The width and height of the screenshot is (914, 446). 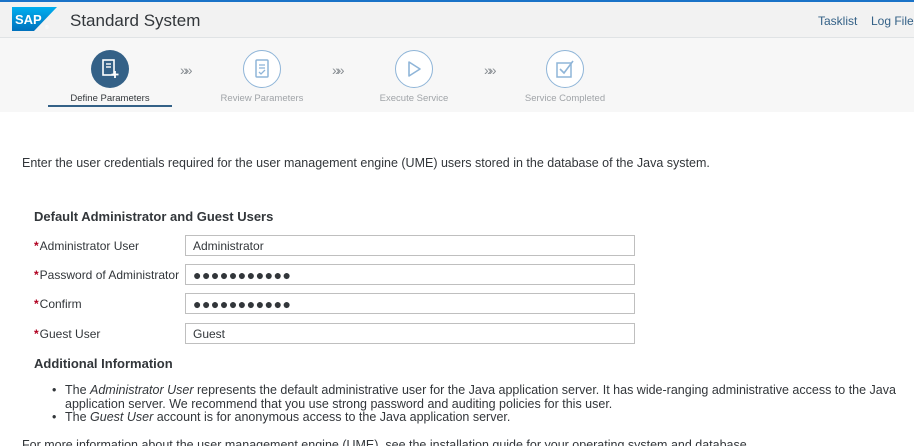 I want to click on step-service-completed: Service Completed, so click(x=565, y=77).